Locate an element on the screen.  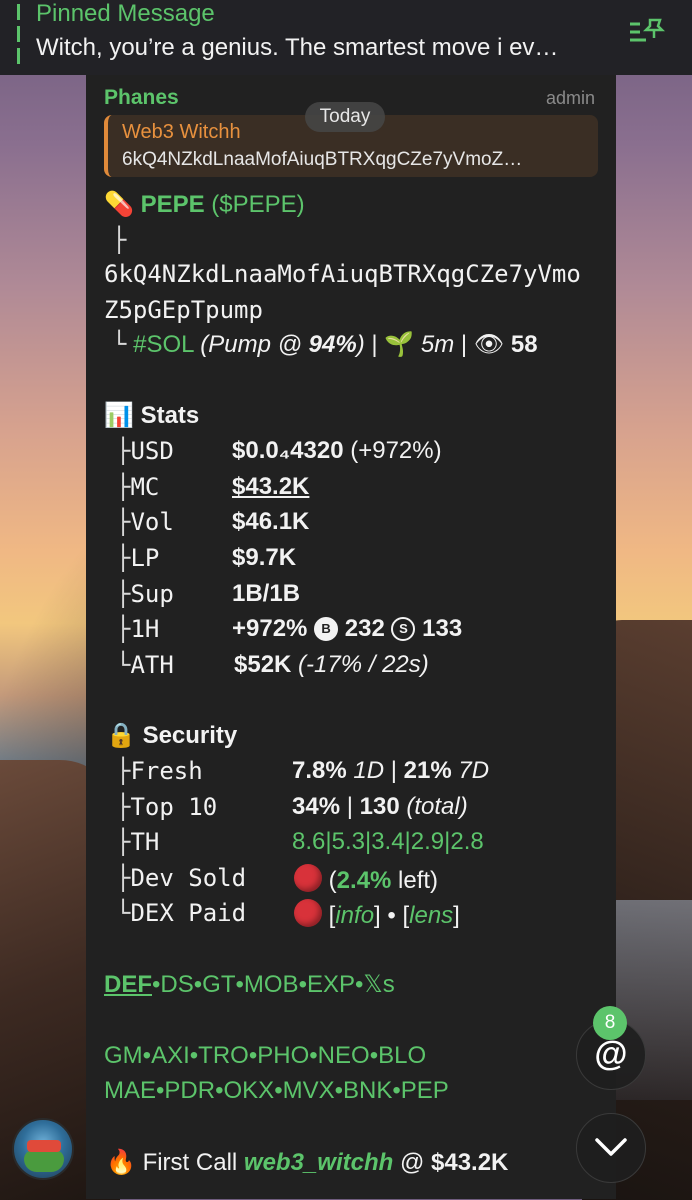
link-pho: PHO is located at coordinates (283, 1055).